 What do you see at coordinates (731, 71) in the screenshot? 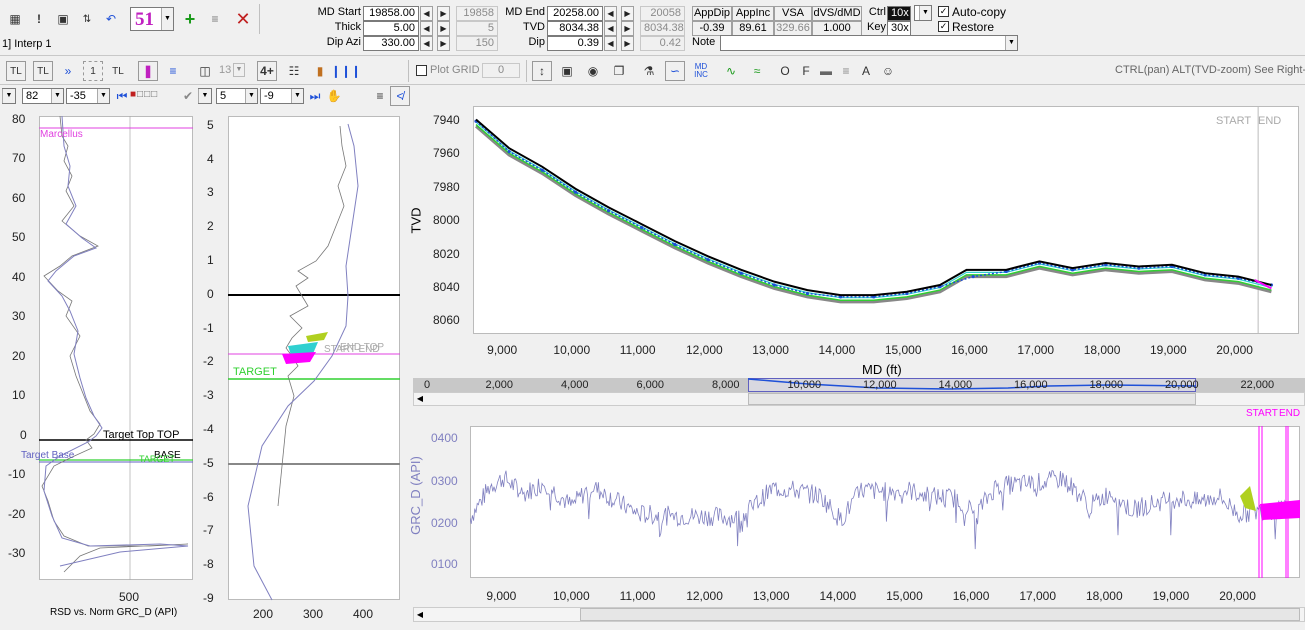
I see `trend-green-icon: ∿` at bounding box center [731, 71].